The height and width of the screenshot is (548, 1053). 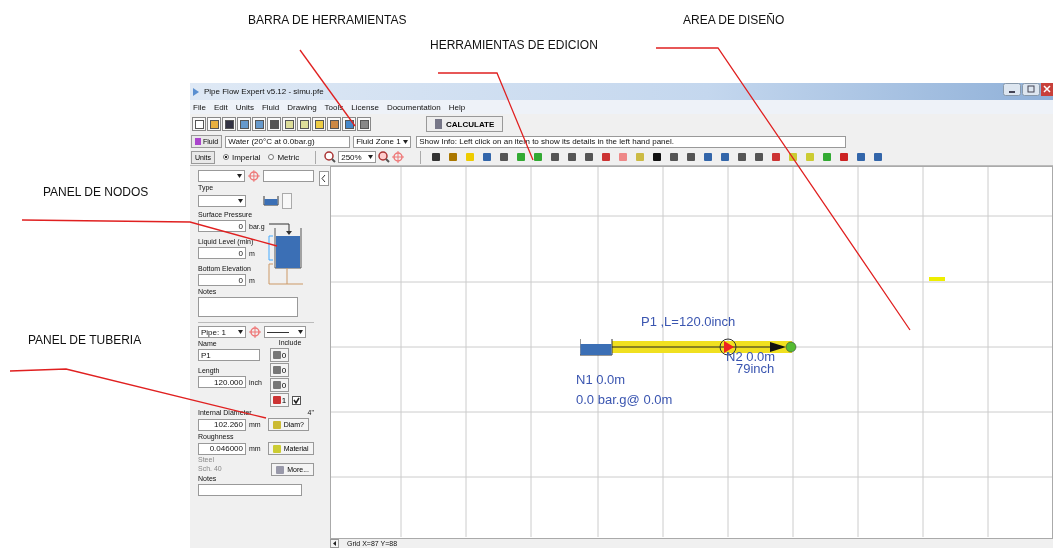 I want to click on zoom-in-icon, so click(x=384, y=157).